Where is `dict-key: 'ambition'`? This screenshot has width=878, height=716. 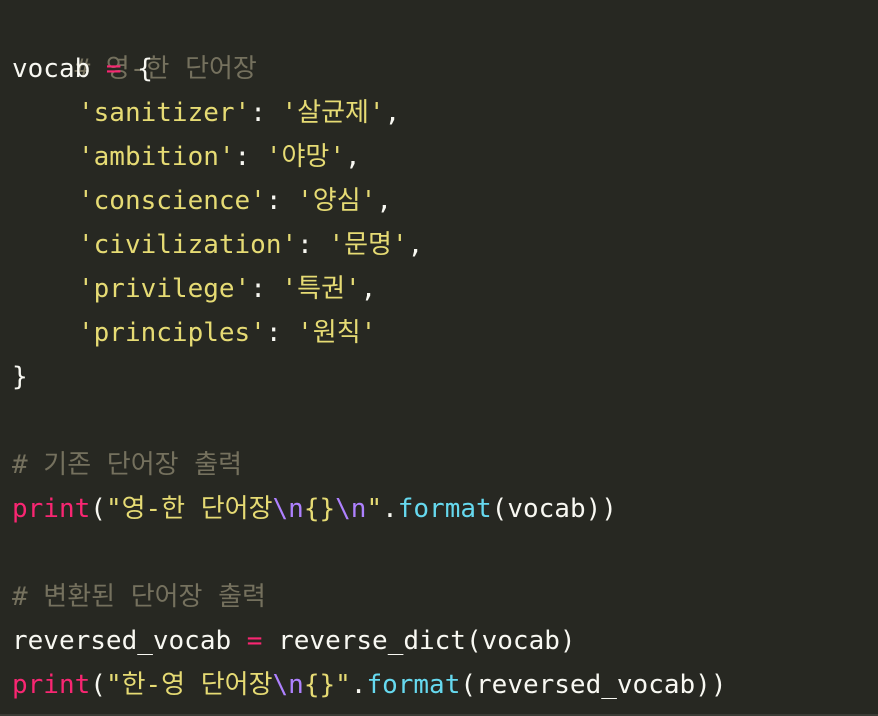 dict-key: 'ambition' is located at coordinates (156, 157).